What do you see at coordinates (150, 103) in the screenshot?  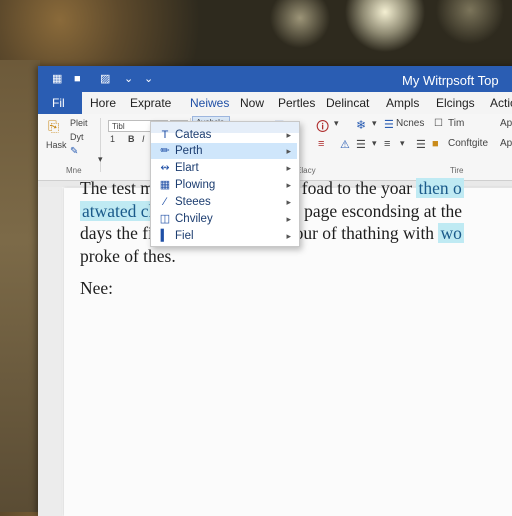 I see `tab-exprate: Exprate` at bounding box center [150, 103].